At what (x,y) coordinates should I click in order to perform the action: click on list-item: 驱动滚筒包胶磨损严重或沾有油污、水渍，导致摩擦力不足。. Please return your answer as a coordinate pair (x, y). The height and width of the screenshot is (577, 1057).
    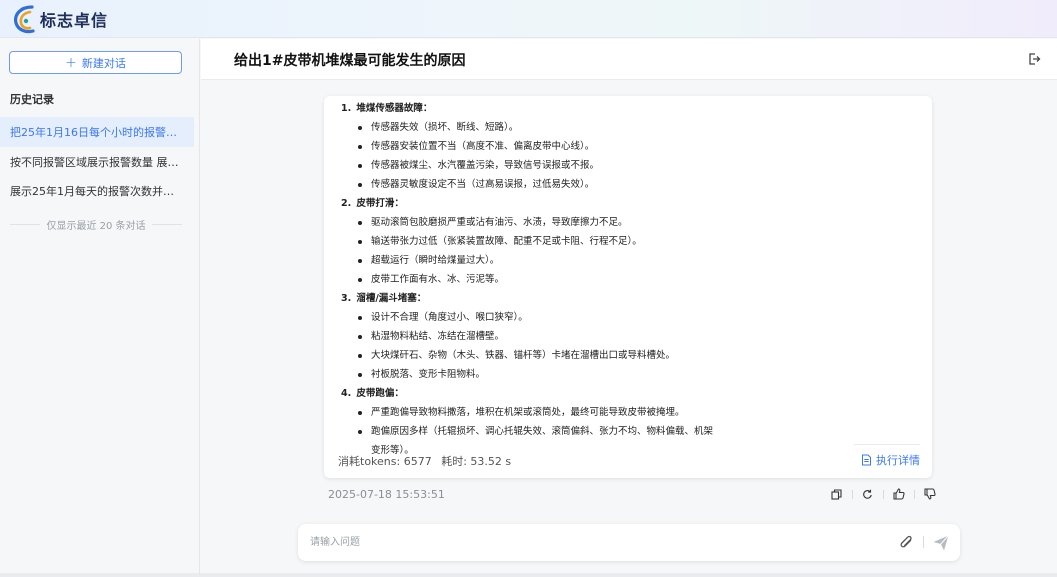
    Looking at the image, I should click on (531, 222).